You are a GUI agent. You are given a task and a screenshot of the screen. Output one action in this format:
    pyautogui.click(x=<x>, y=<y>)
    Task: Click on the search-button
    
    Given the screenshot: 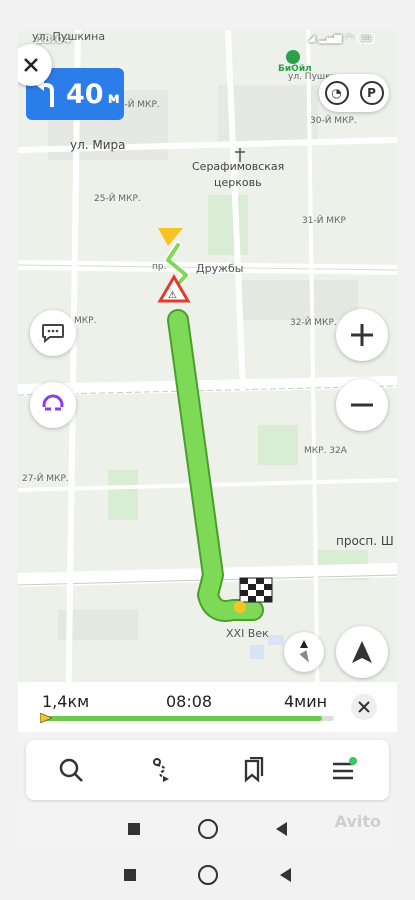 What is the action you would take?
    pyautogui.click(x=71, y=770)
    